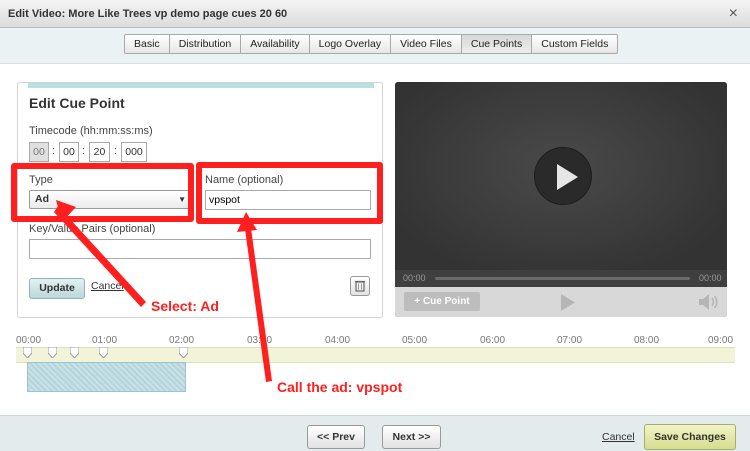  I want to click on arrow-call-ad, so click(258, 301).